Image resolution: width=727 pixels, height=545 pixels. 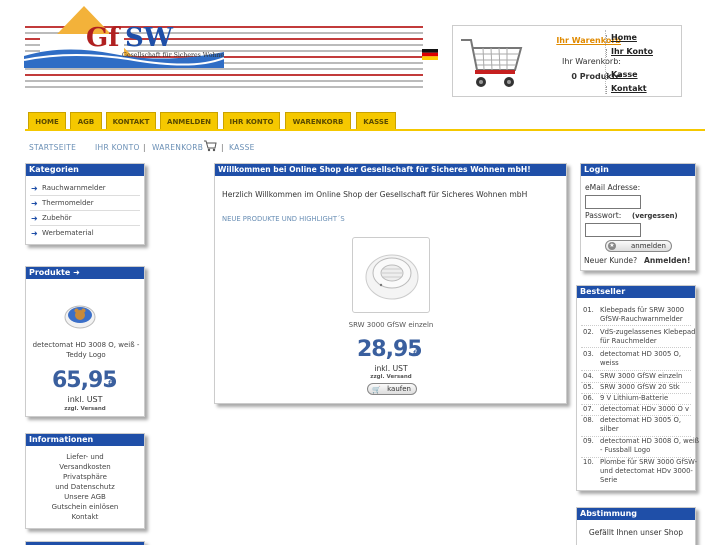 I want to click on logo-tagline: Gesellschaft für Sicheres Wohnen, so click(x=173, y=55).